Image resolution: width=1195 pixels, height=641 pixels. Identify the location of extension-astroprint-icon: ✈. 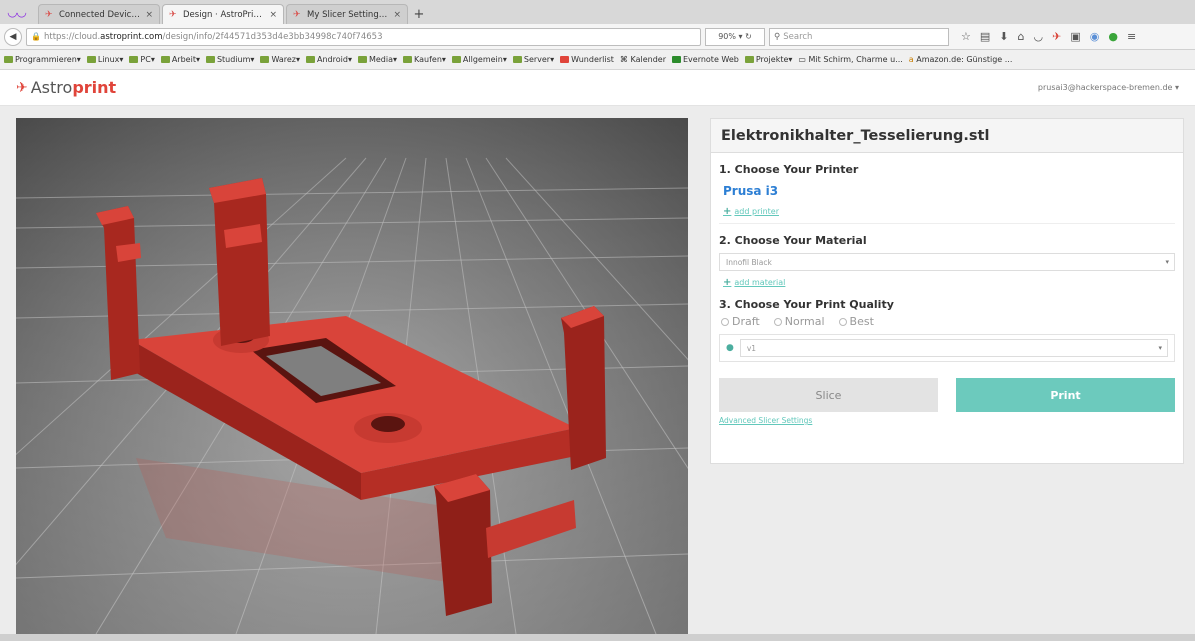
(1056, 36).